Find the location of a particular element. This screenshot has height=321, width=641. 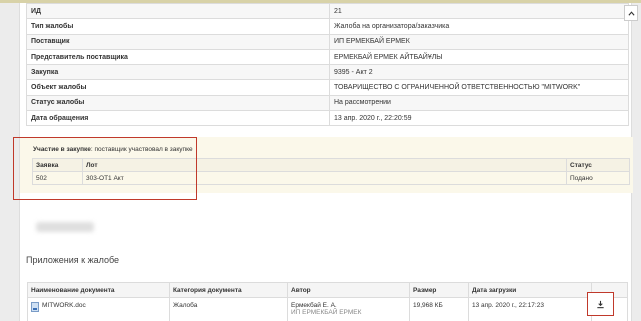

attachments-title: Приложения к жалобе is located at coordinates (73, 260).